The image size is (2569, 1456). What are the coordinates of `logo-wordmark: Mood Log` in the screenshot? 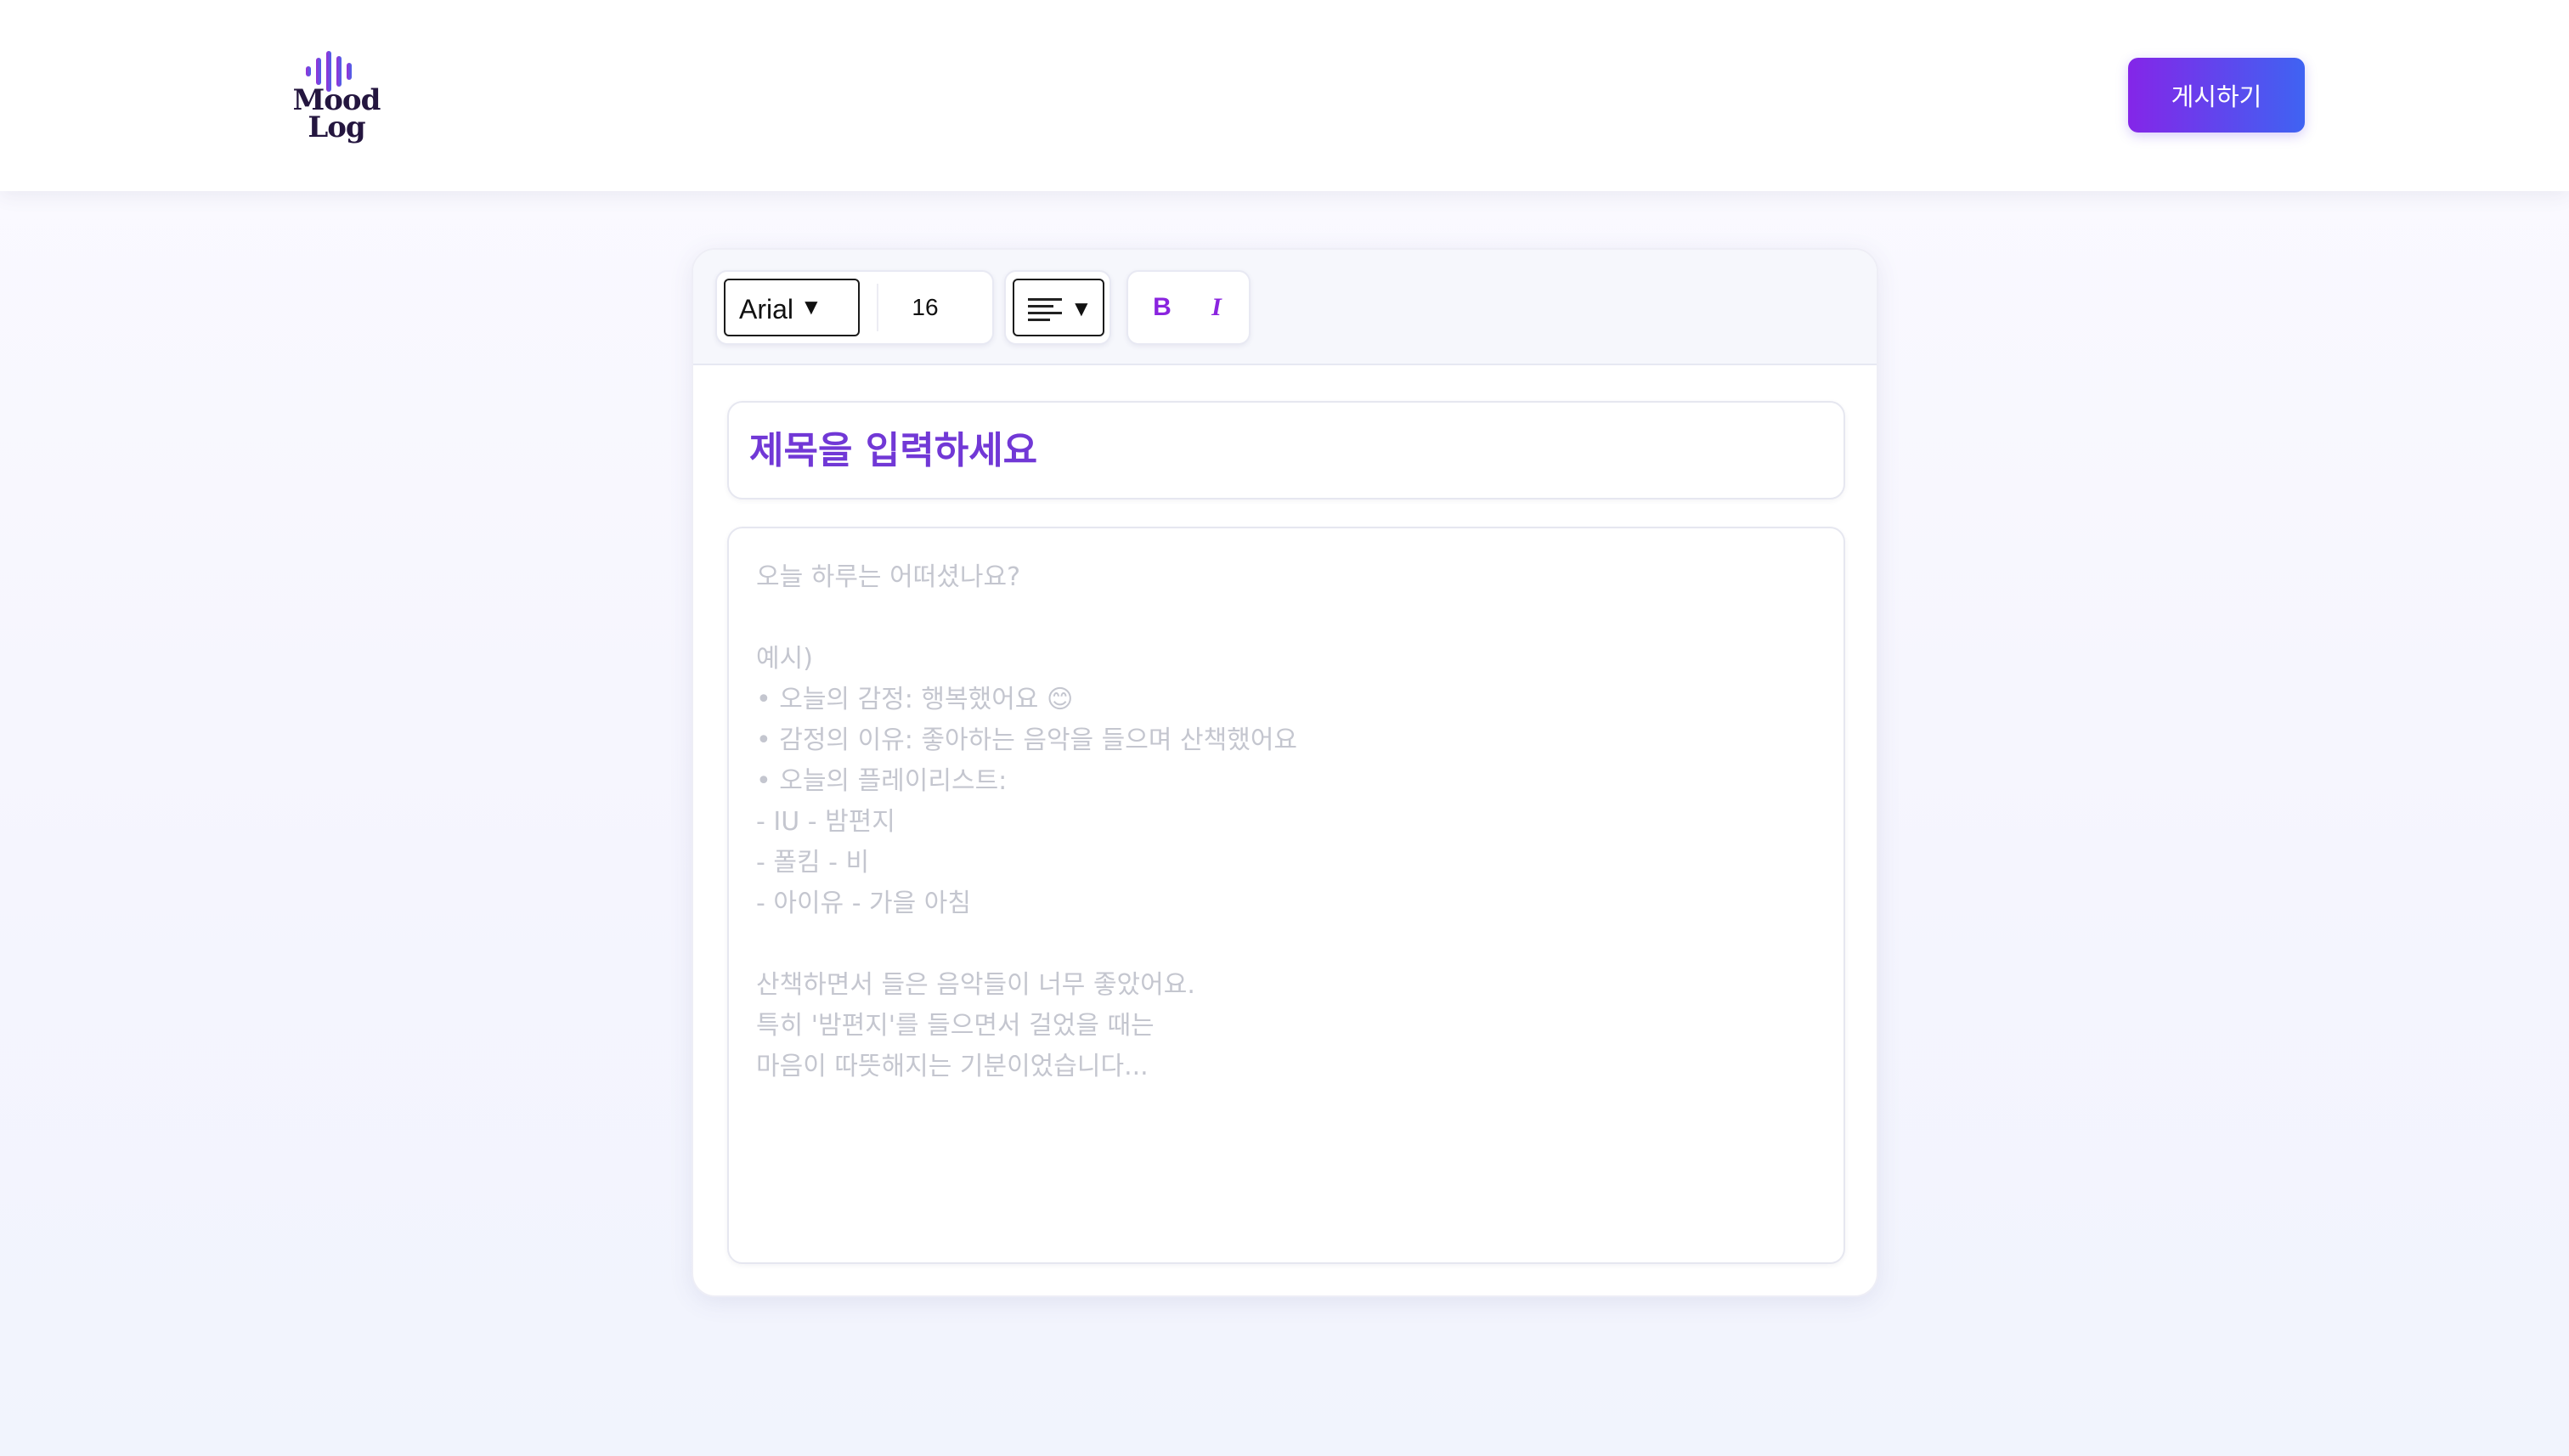 It's located at (336, 115).